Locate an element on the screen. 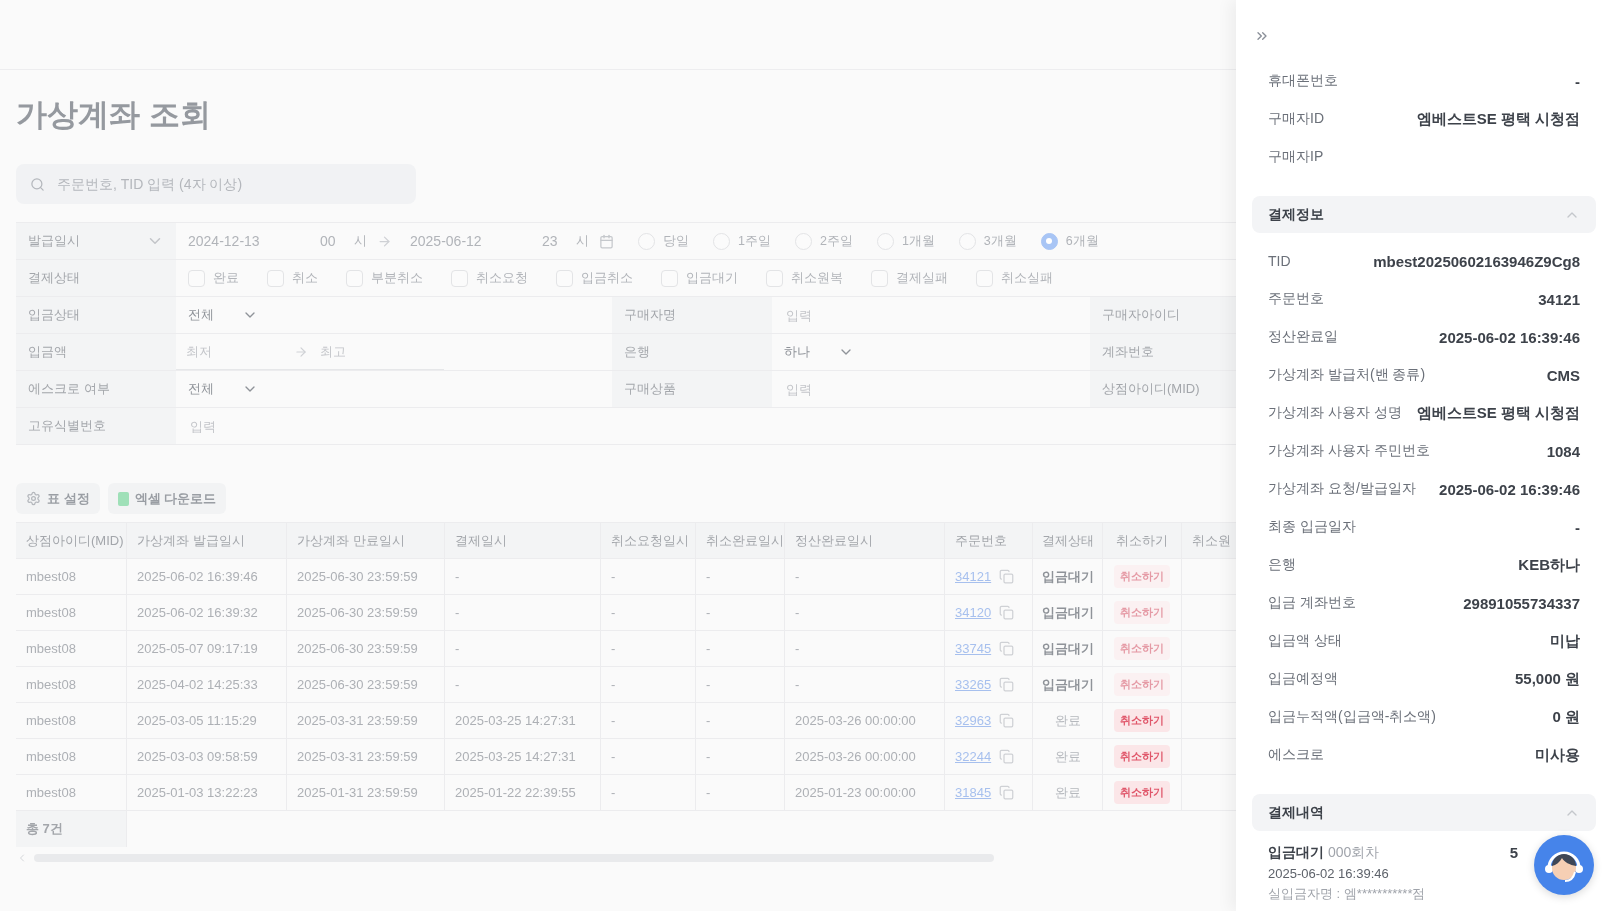  range-radio: 2주일 is located at coordinates (823, 241).